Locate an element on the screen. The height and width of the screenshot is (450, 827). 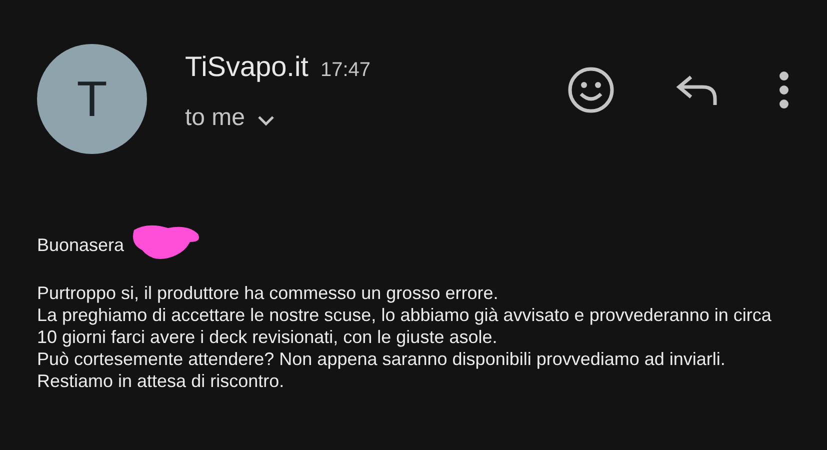
message-line: La preghiamo di accettare le nostre scuse, lo abbiamo già avvisato e provvederanno in circa 10 giorni farci avere i deck revisionati, con le giuste asole. is located at coordinates (404, 326).